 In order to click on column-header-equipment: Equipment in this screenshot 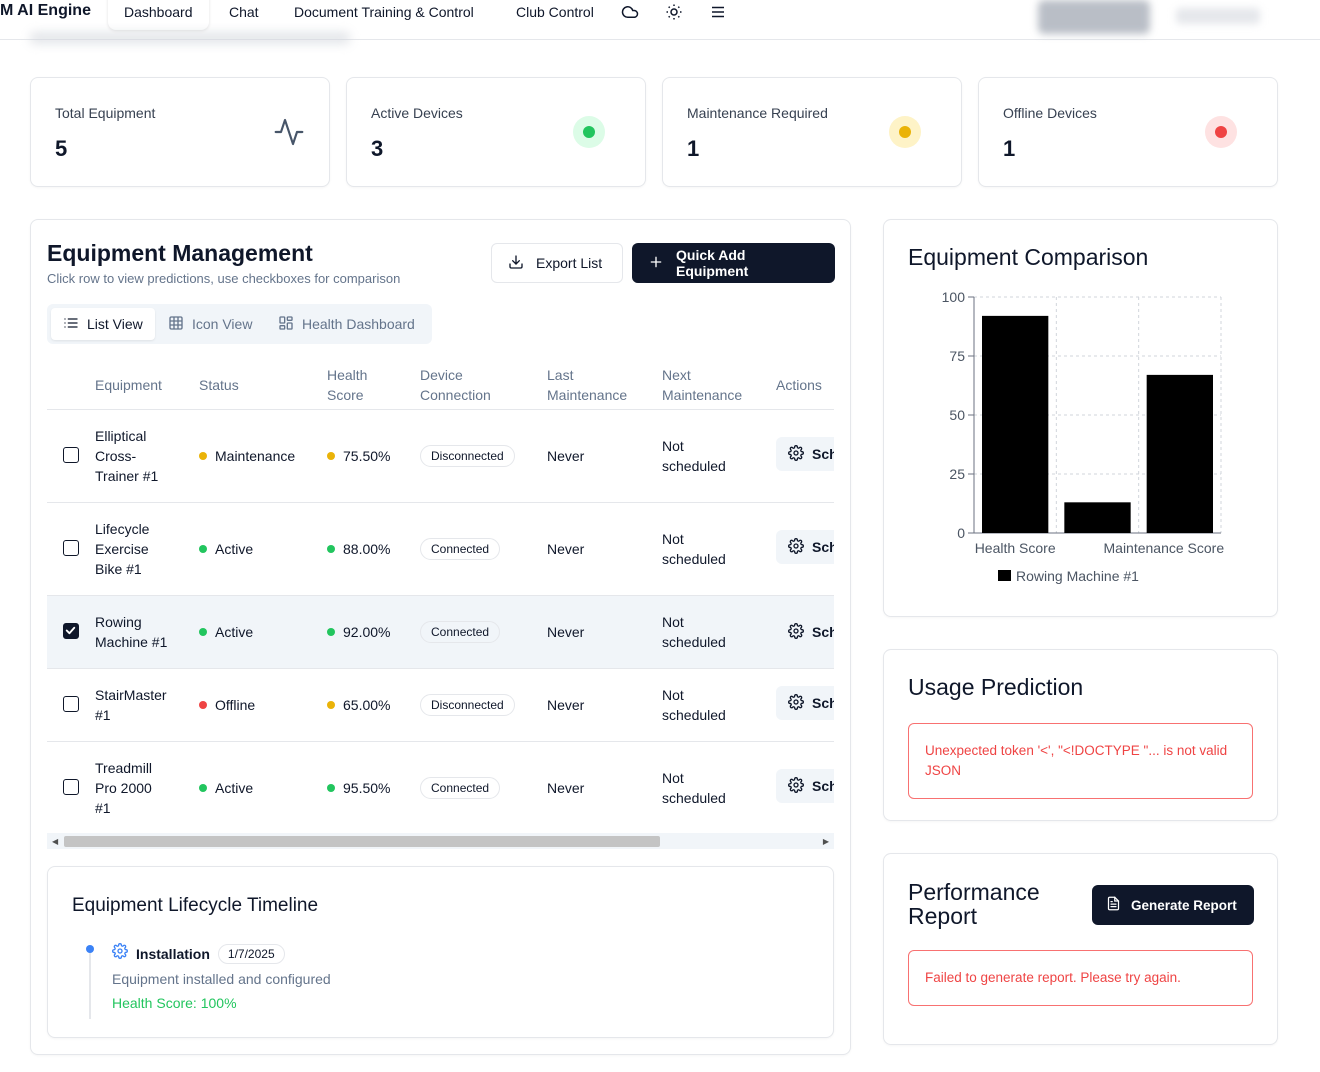, I will do `click(128, 385)`.